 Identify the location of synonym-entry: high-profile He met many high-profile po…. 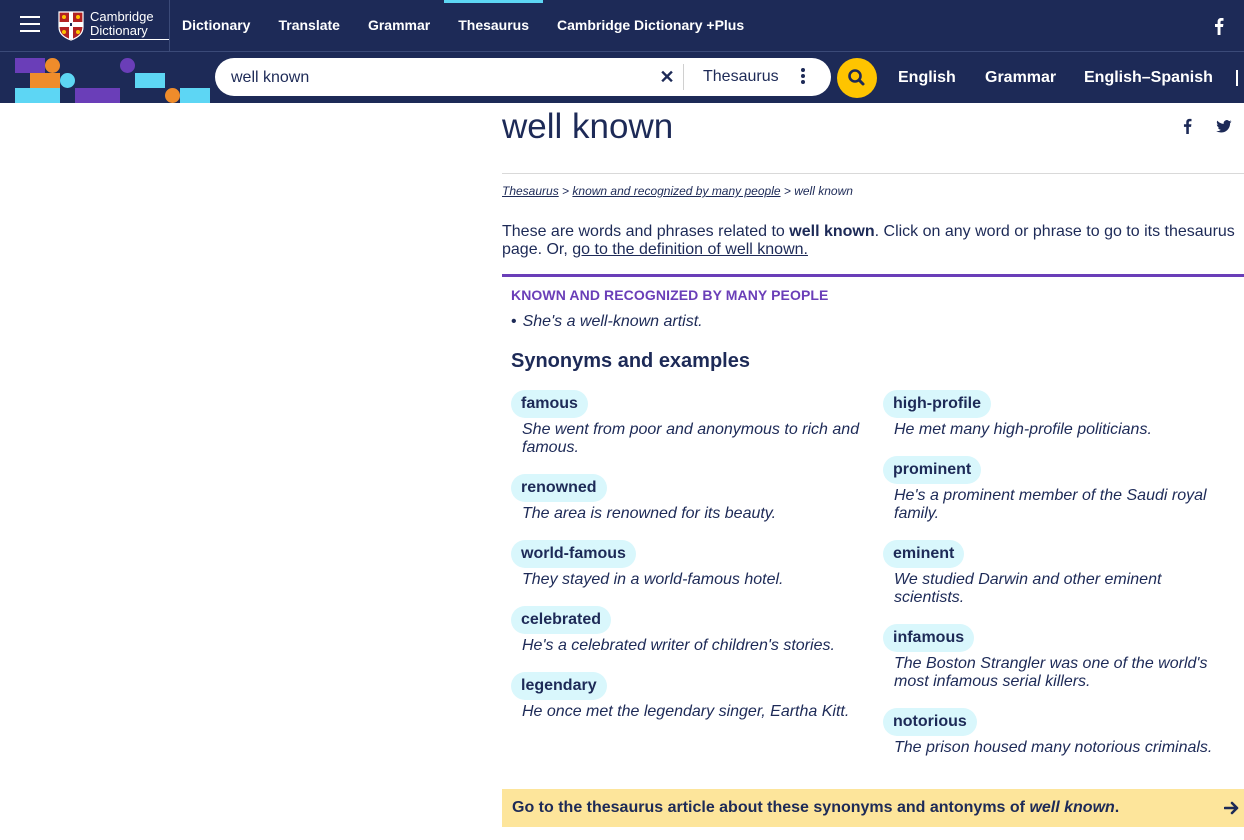
(1058, 414).